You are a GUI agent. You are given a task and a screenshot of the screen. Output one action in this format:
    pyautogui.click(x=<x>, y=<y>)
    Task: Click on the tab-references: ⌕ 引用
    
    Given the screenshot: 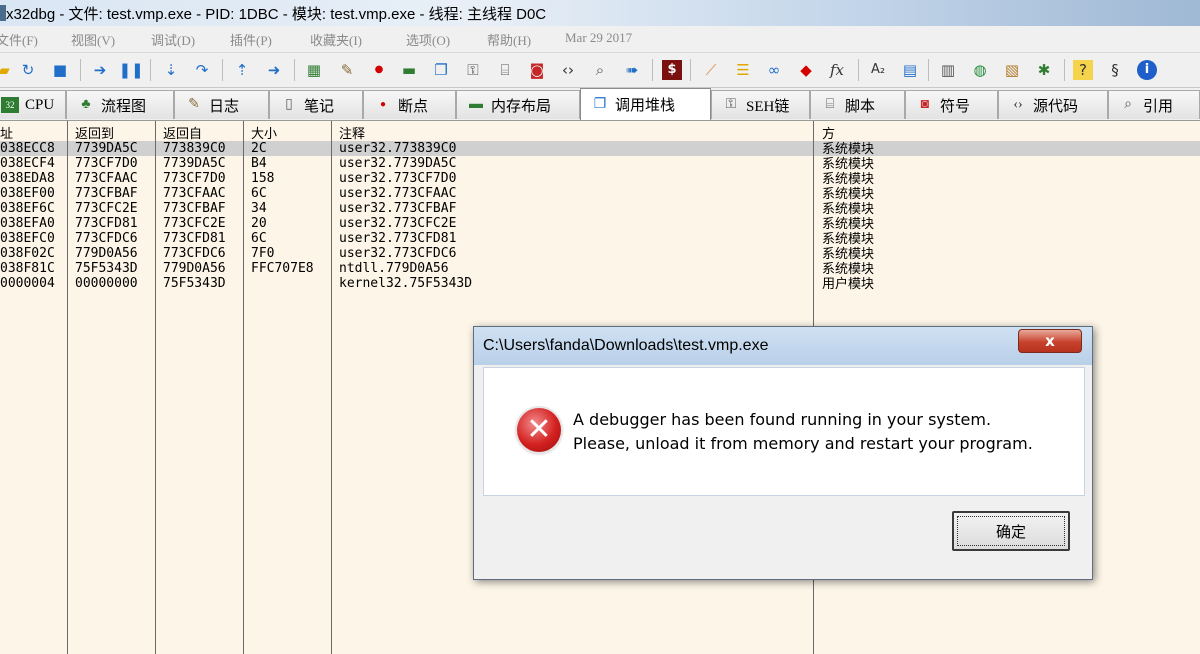 What is the action you would take?
    pyautogui.click(x=1154, y=104)
    